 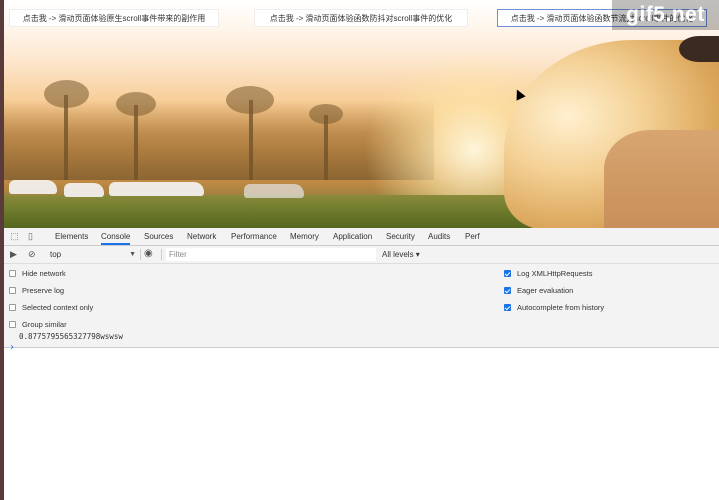 I want to click on woman-shoulder, so click(x=661, y=179).